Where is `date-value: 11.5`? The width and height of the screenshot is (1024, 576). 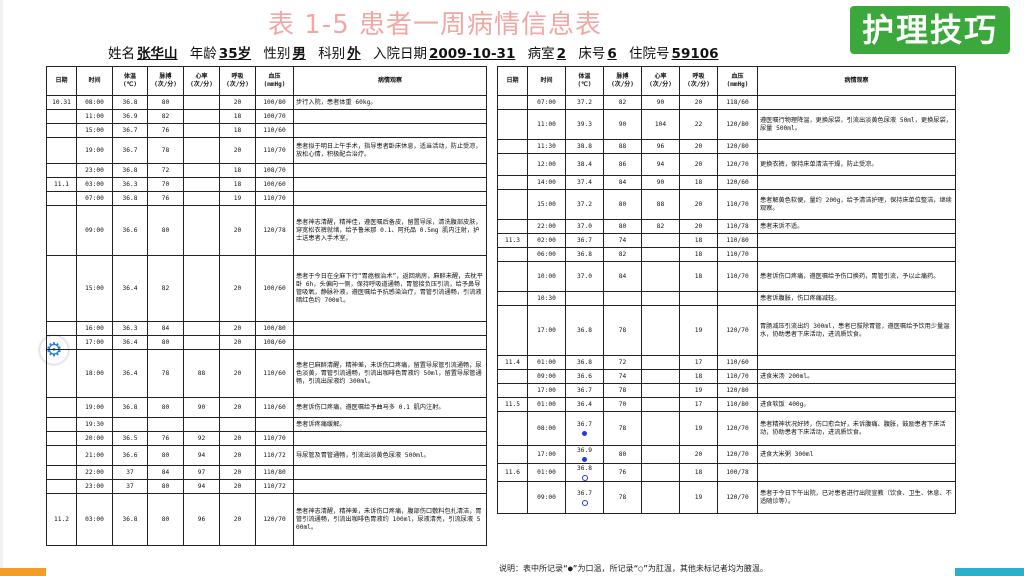 date-value: 11.5 is located at coordinates (512, 404).